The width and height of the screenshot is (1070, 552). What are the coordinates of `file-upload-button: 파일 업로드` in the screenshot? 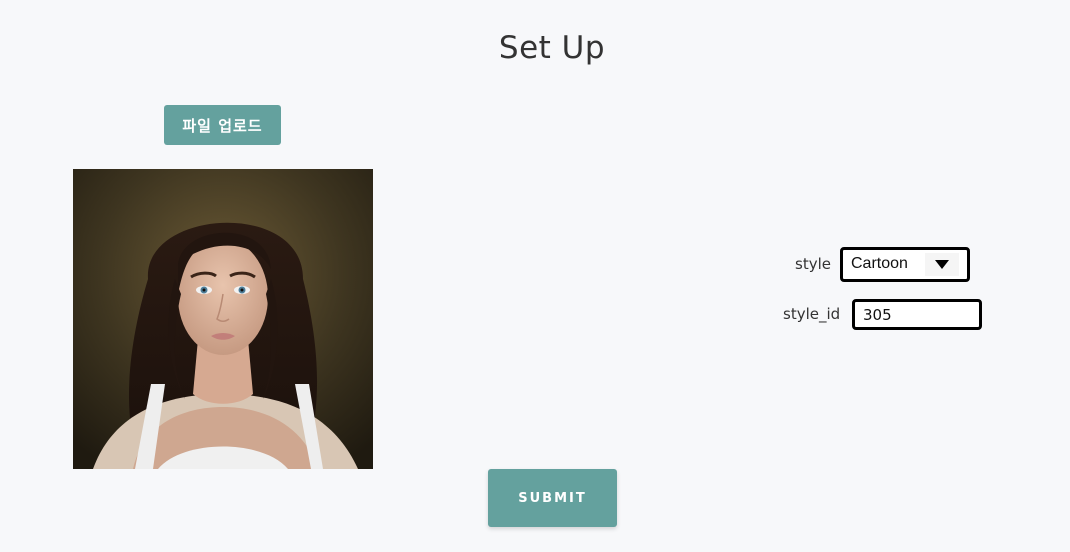 It's located at (222, 125).